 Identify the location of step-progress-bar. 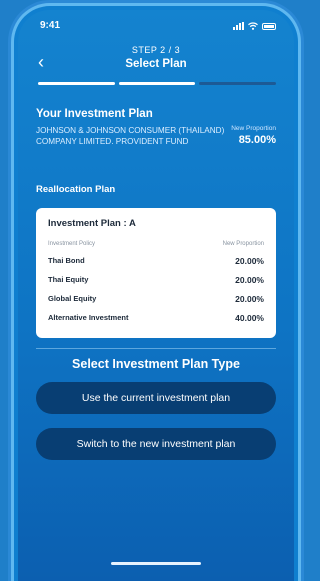
(157, 83).